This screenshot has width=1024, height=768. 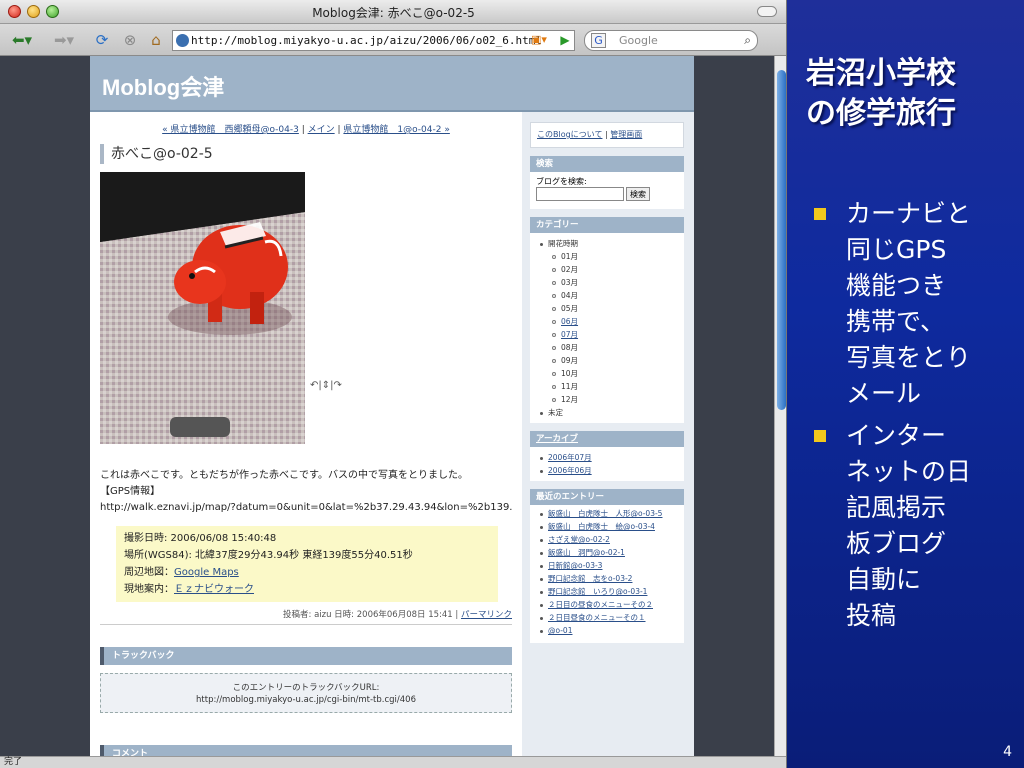 I want to click on status-bar: 完了, so click(x=393, y=762).